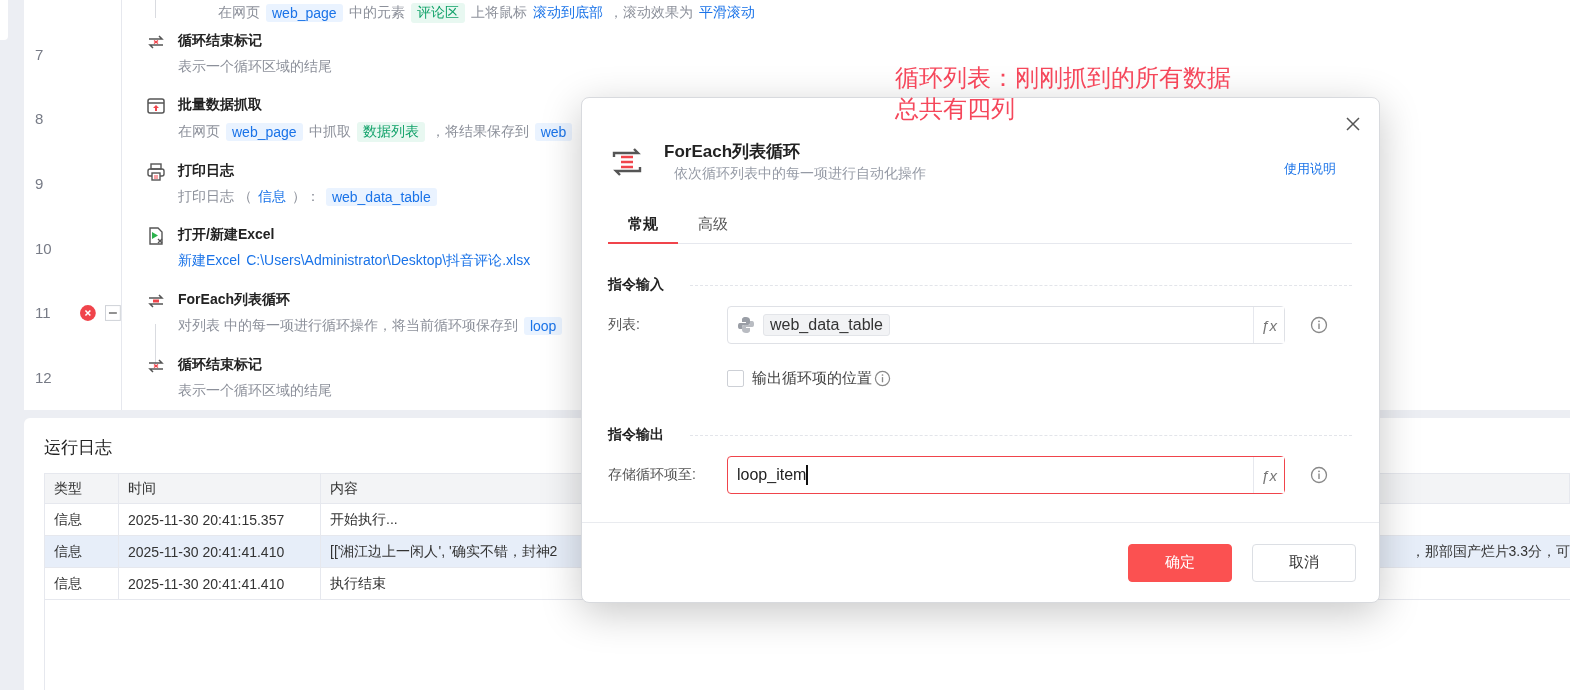 This screenshot has height=690, width=1570. I want to click on annotation-text: 总共有四列, so click(955, 109).